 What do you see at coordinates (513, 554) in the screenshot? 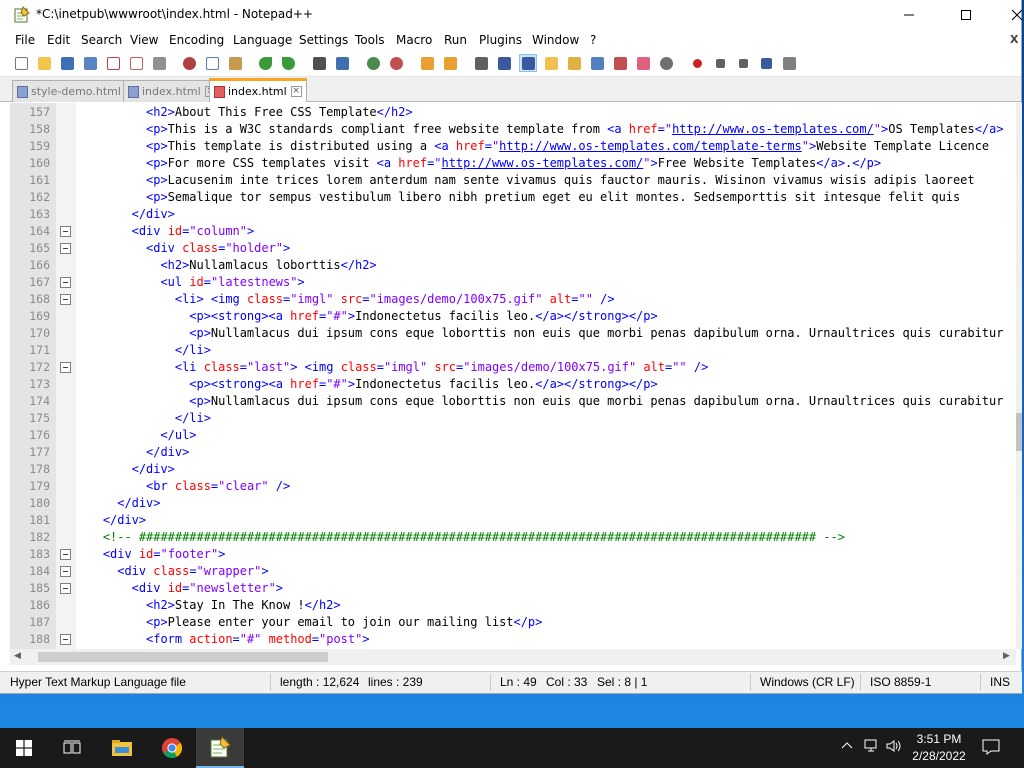
I see `code-line: 183 <div id="footer">` at bounding box center [513, 554].